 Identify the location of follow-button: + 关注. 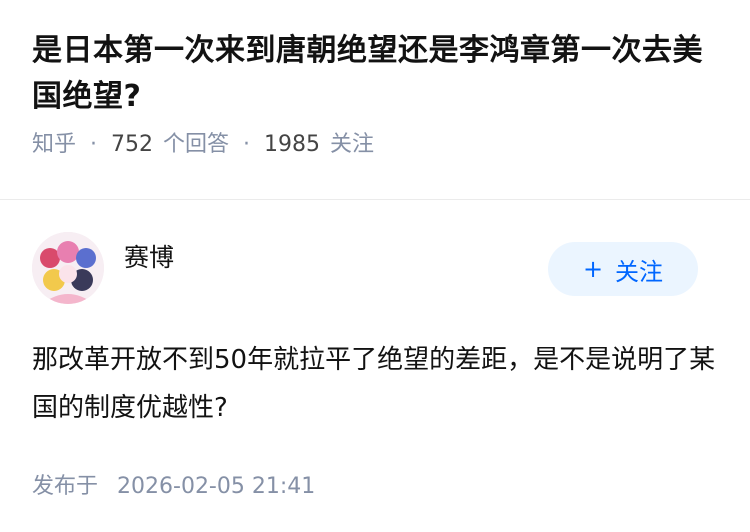
(623, 269).